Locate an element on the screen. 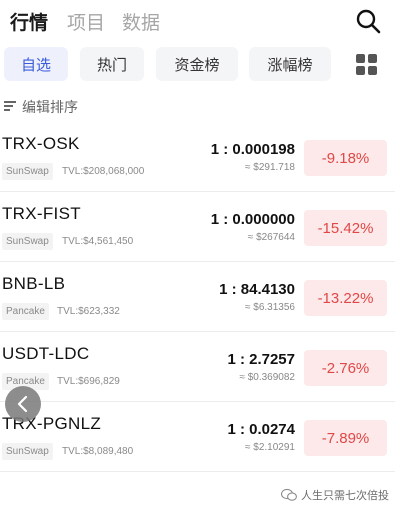  tvl-value: TVL:$208,068,000 is located at coordinates (103, 171).